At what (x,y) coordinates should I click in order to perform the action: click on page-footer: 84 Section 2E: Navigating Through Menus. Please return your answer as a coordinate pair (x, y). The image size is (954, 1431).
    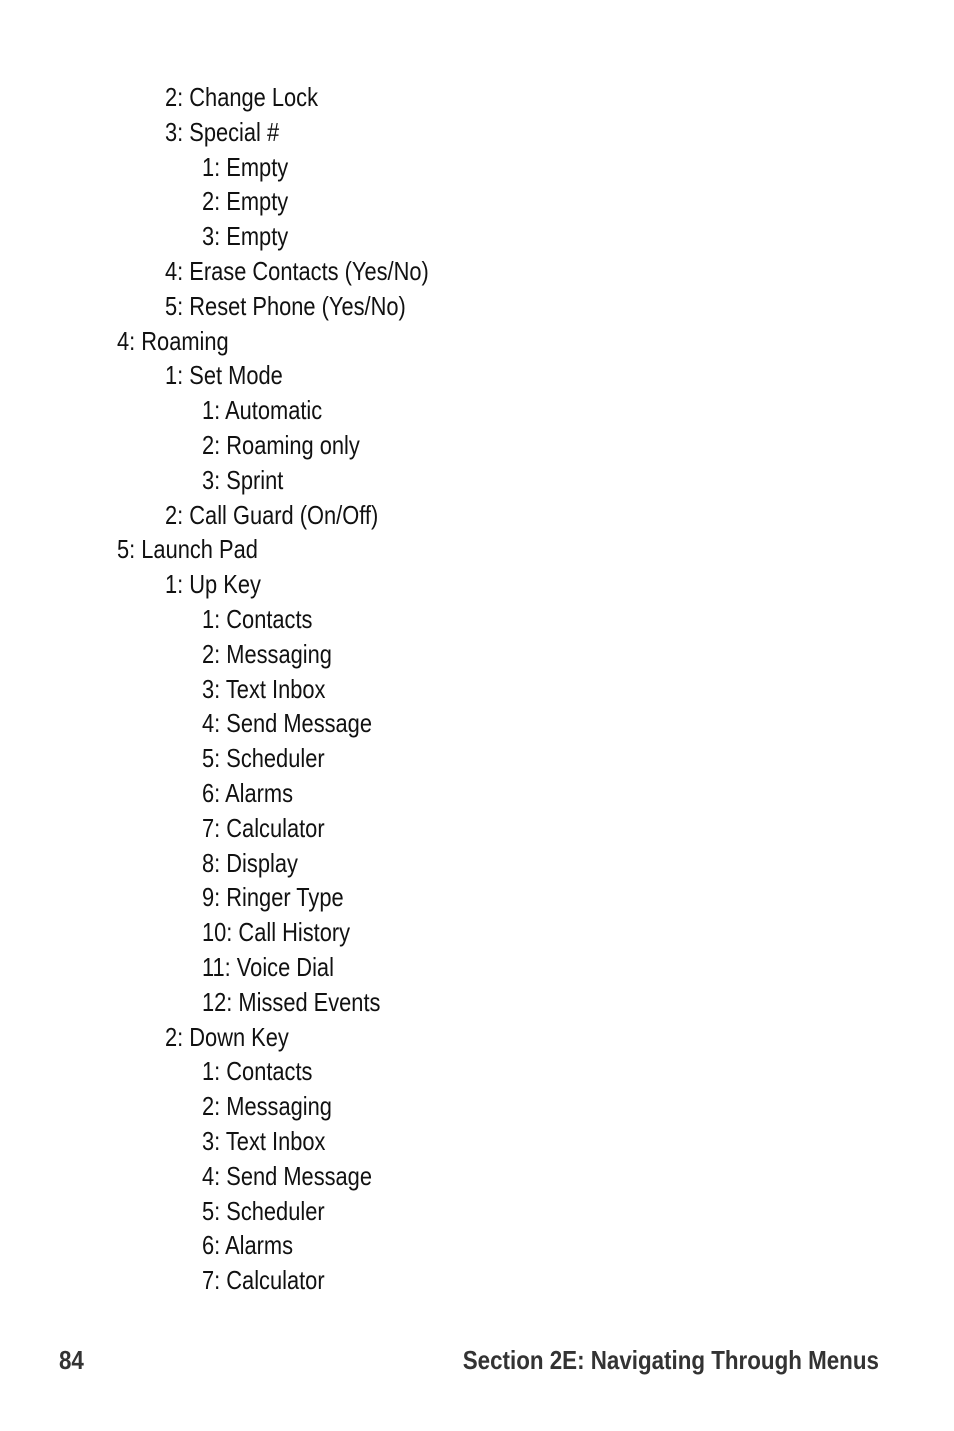
    Looking at the image, I should click on (477, 1360).